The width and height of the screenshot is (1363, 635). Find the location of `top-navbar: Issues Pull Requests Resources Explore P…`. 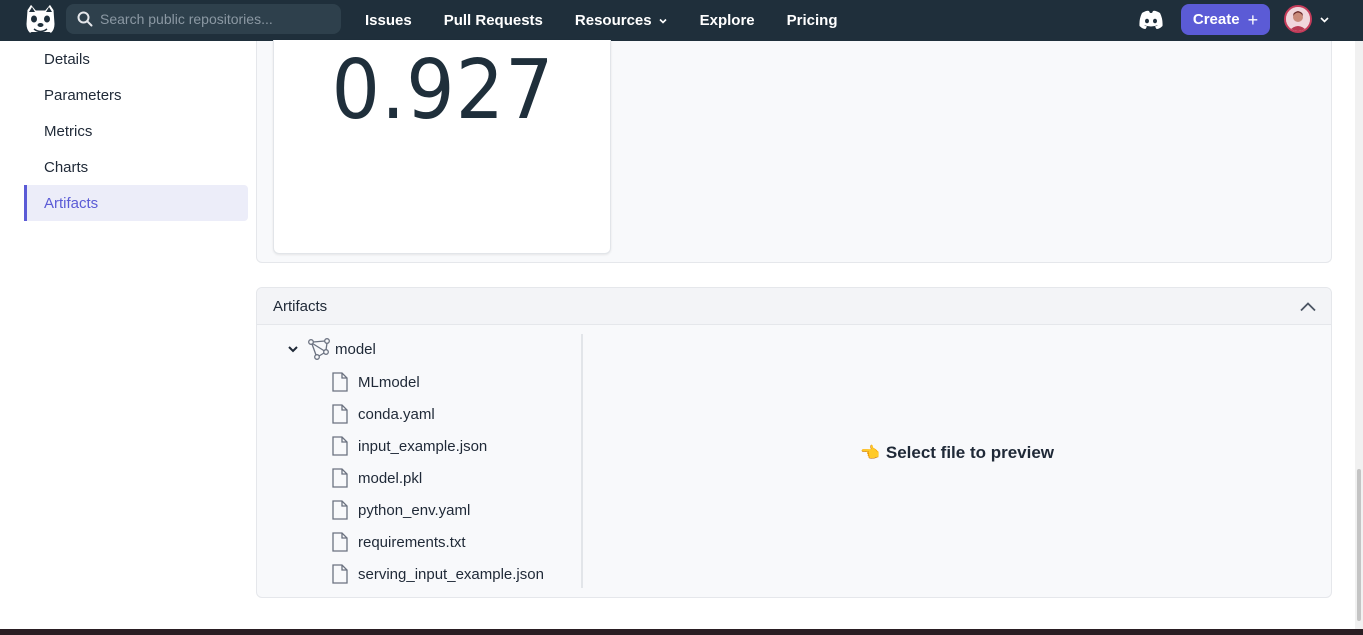

top-navbar: Issues Pull Requests Resources Explore P… is located at coordinates (681, 20).